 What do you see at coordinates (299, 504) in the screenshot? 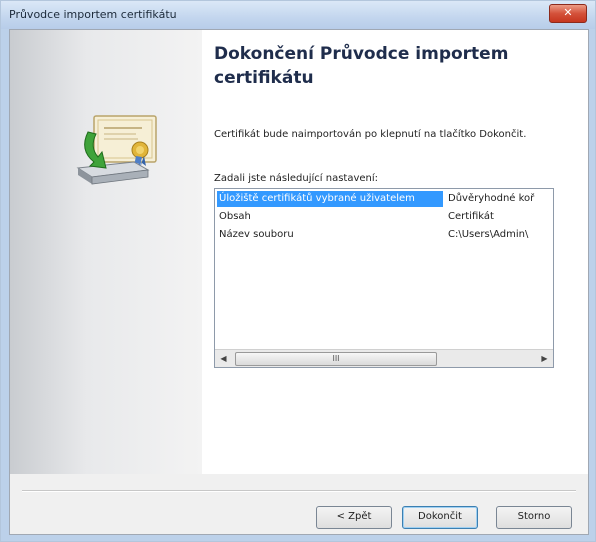
I see `wizard-footer: < Zpět Dokončit Storno` at bounding box center [299, 504].